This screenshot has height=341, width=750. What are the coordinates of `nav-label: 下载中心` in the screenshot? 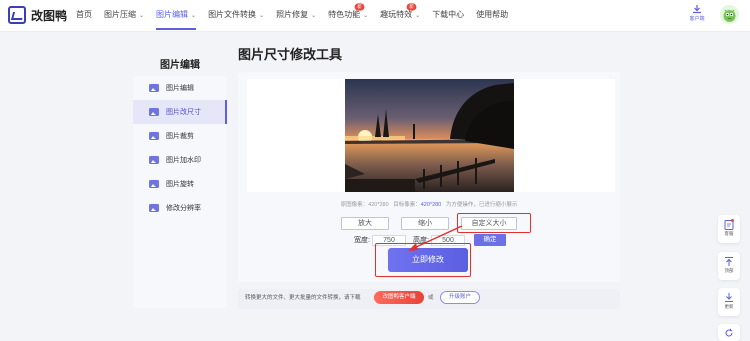 It's located at (448, 14).